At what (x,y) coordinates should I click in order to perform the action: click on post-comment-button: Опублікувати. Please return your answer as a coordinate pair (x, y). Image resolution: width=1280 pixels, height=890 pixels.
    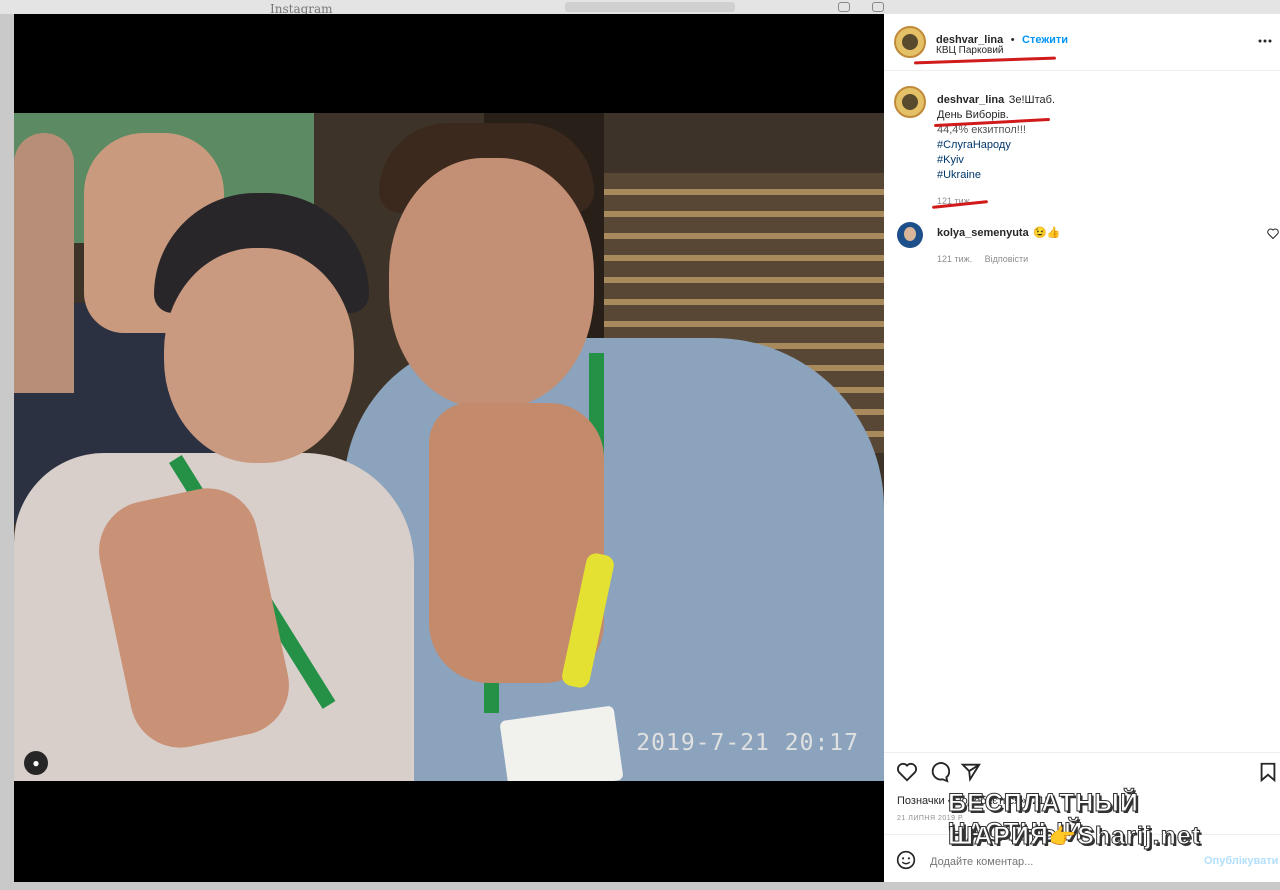
    Looking at the image, I should click on (1241, 861).